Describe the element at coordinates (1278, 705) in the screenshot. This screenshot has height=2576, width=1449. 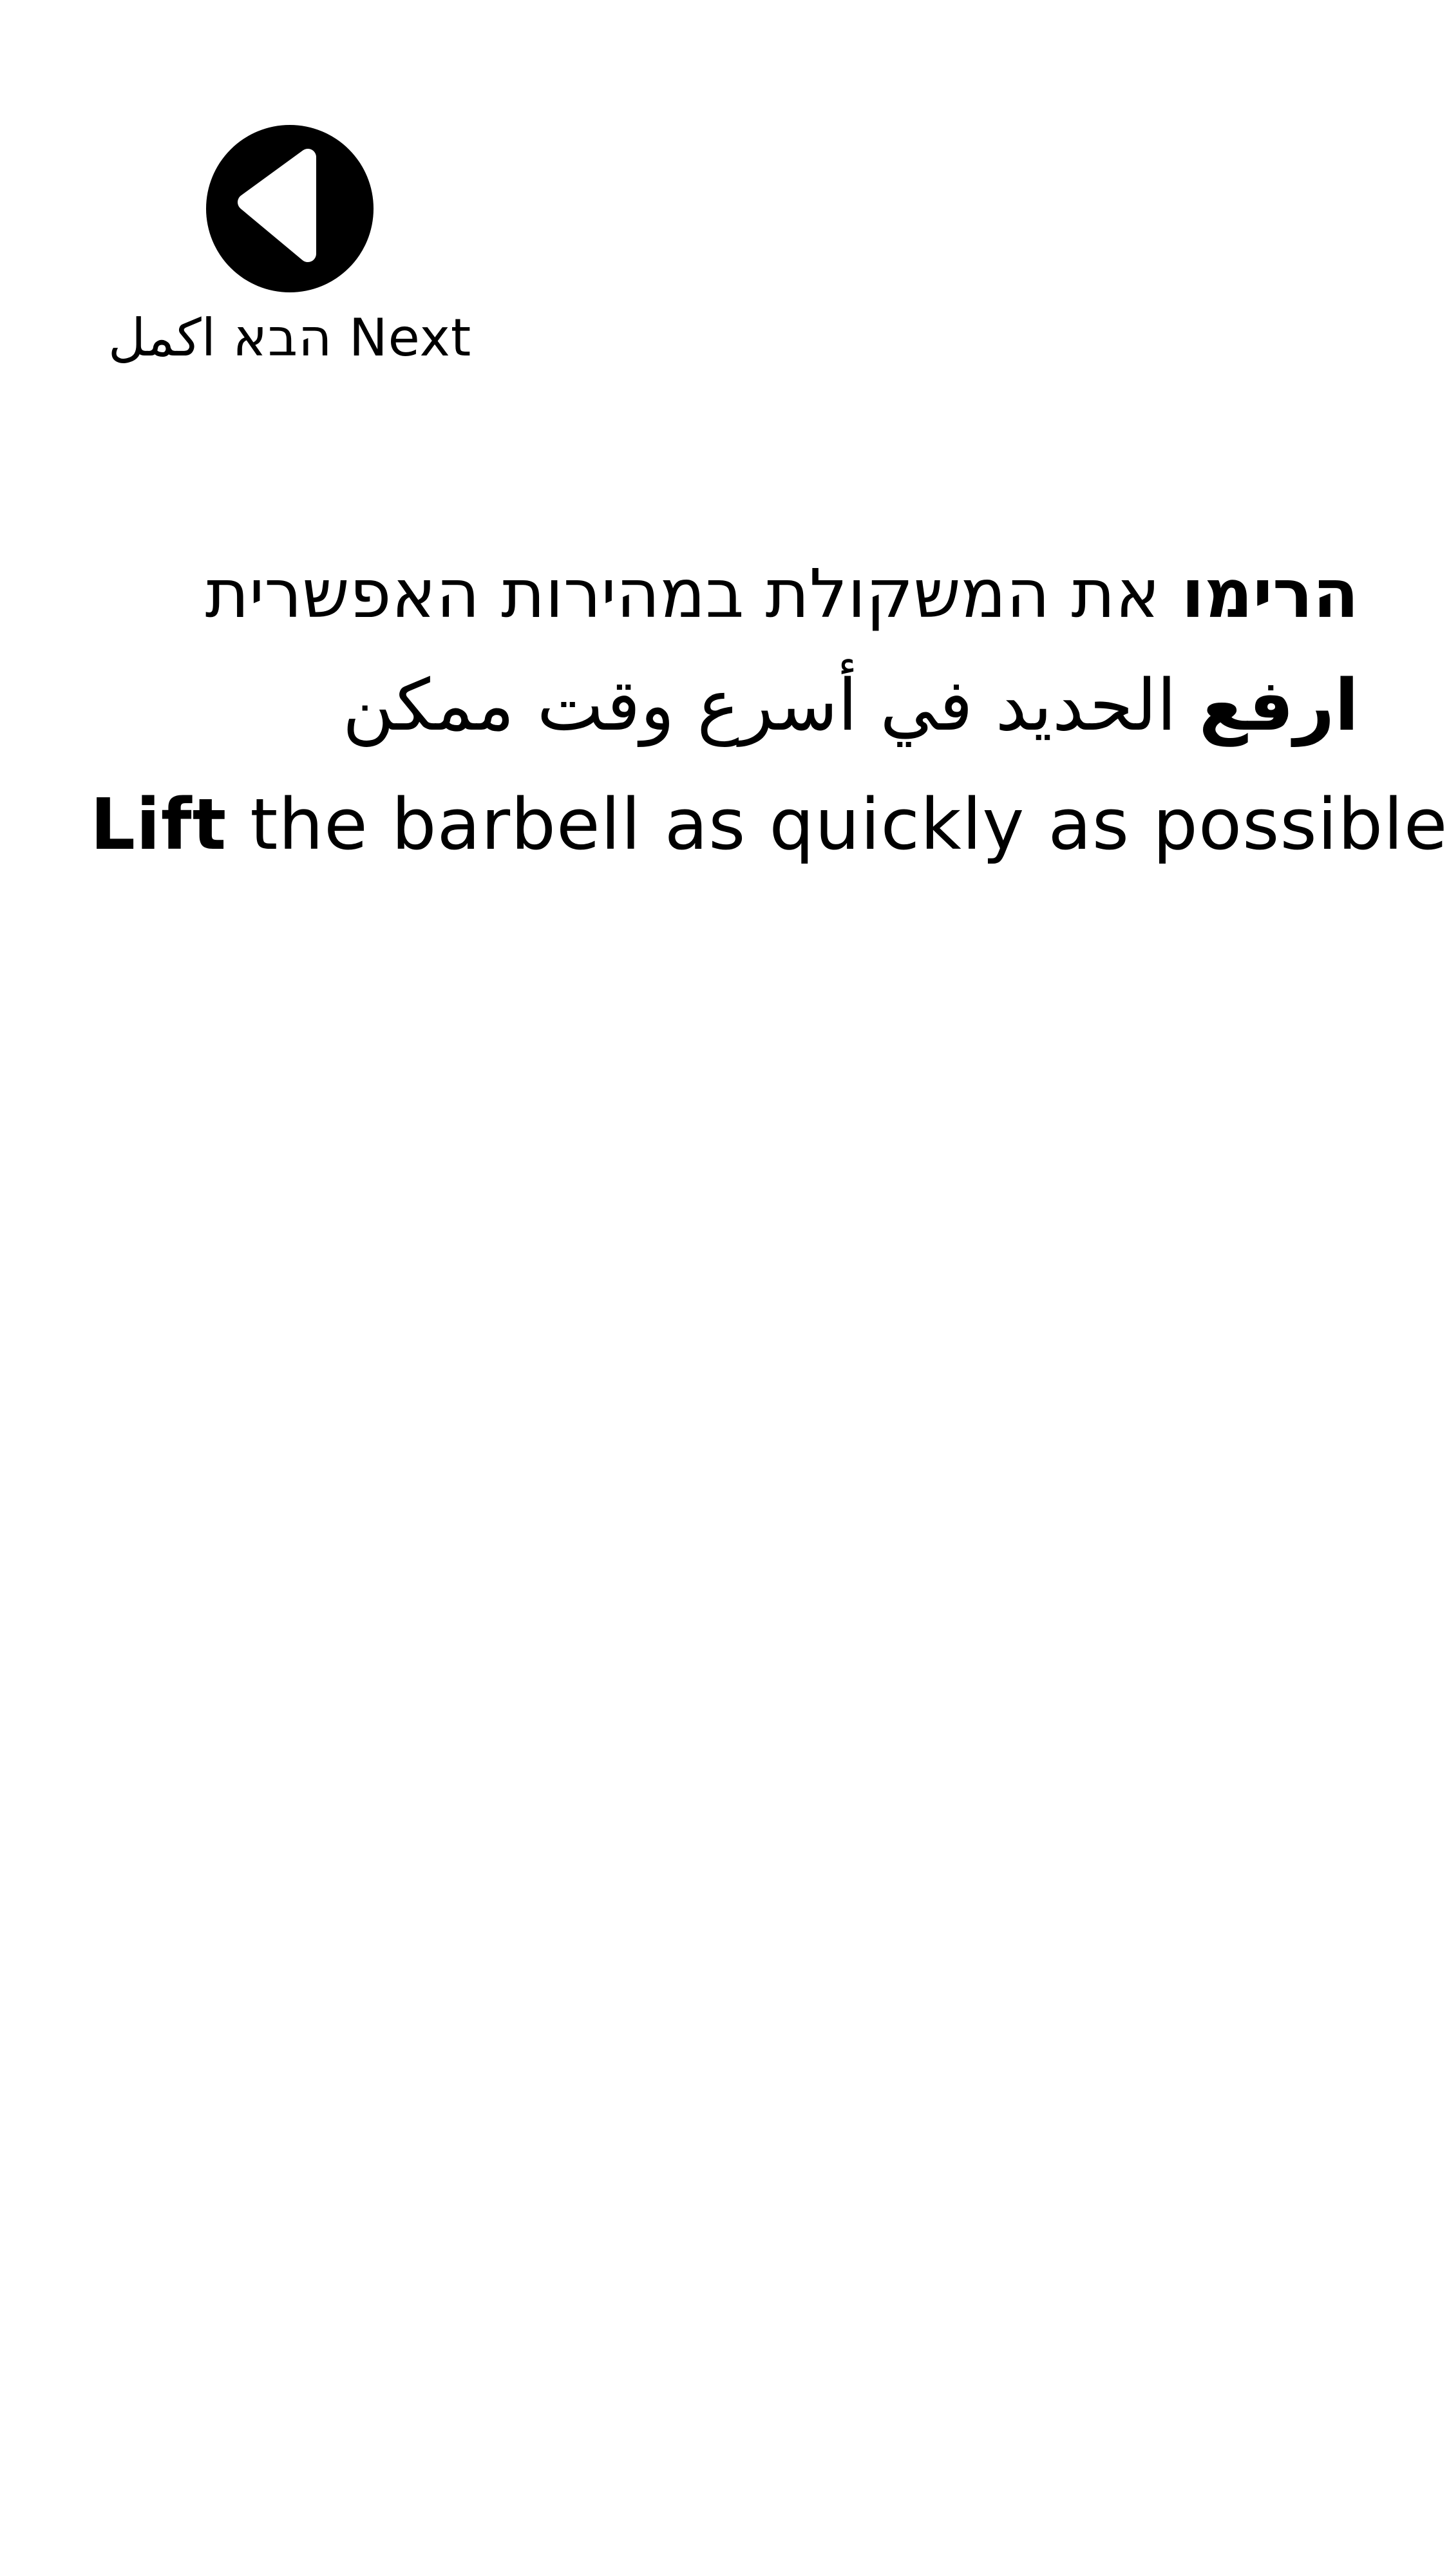
I see `instruction-arabic-verb: ارفع` at that location.